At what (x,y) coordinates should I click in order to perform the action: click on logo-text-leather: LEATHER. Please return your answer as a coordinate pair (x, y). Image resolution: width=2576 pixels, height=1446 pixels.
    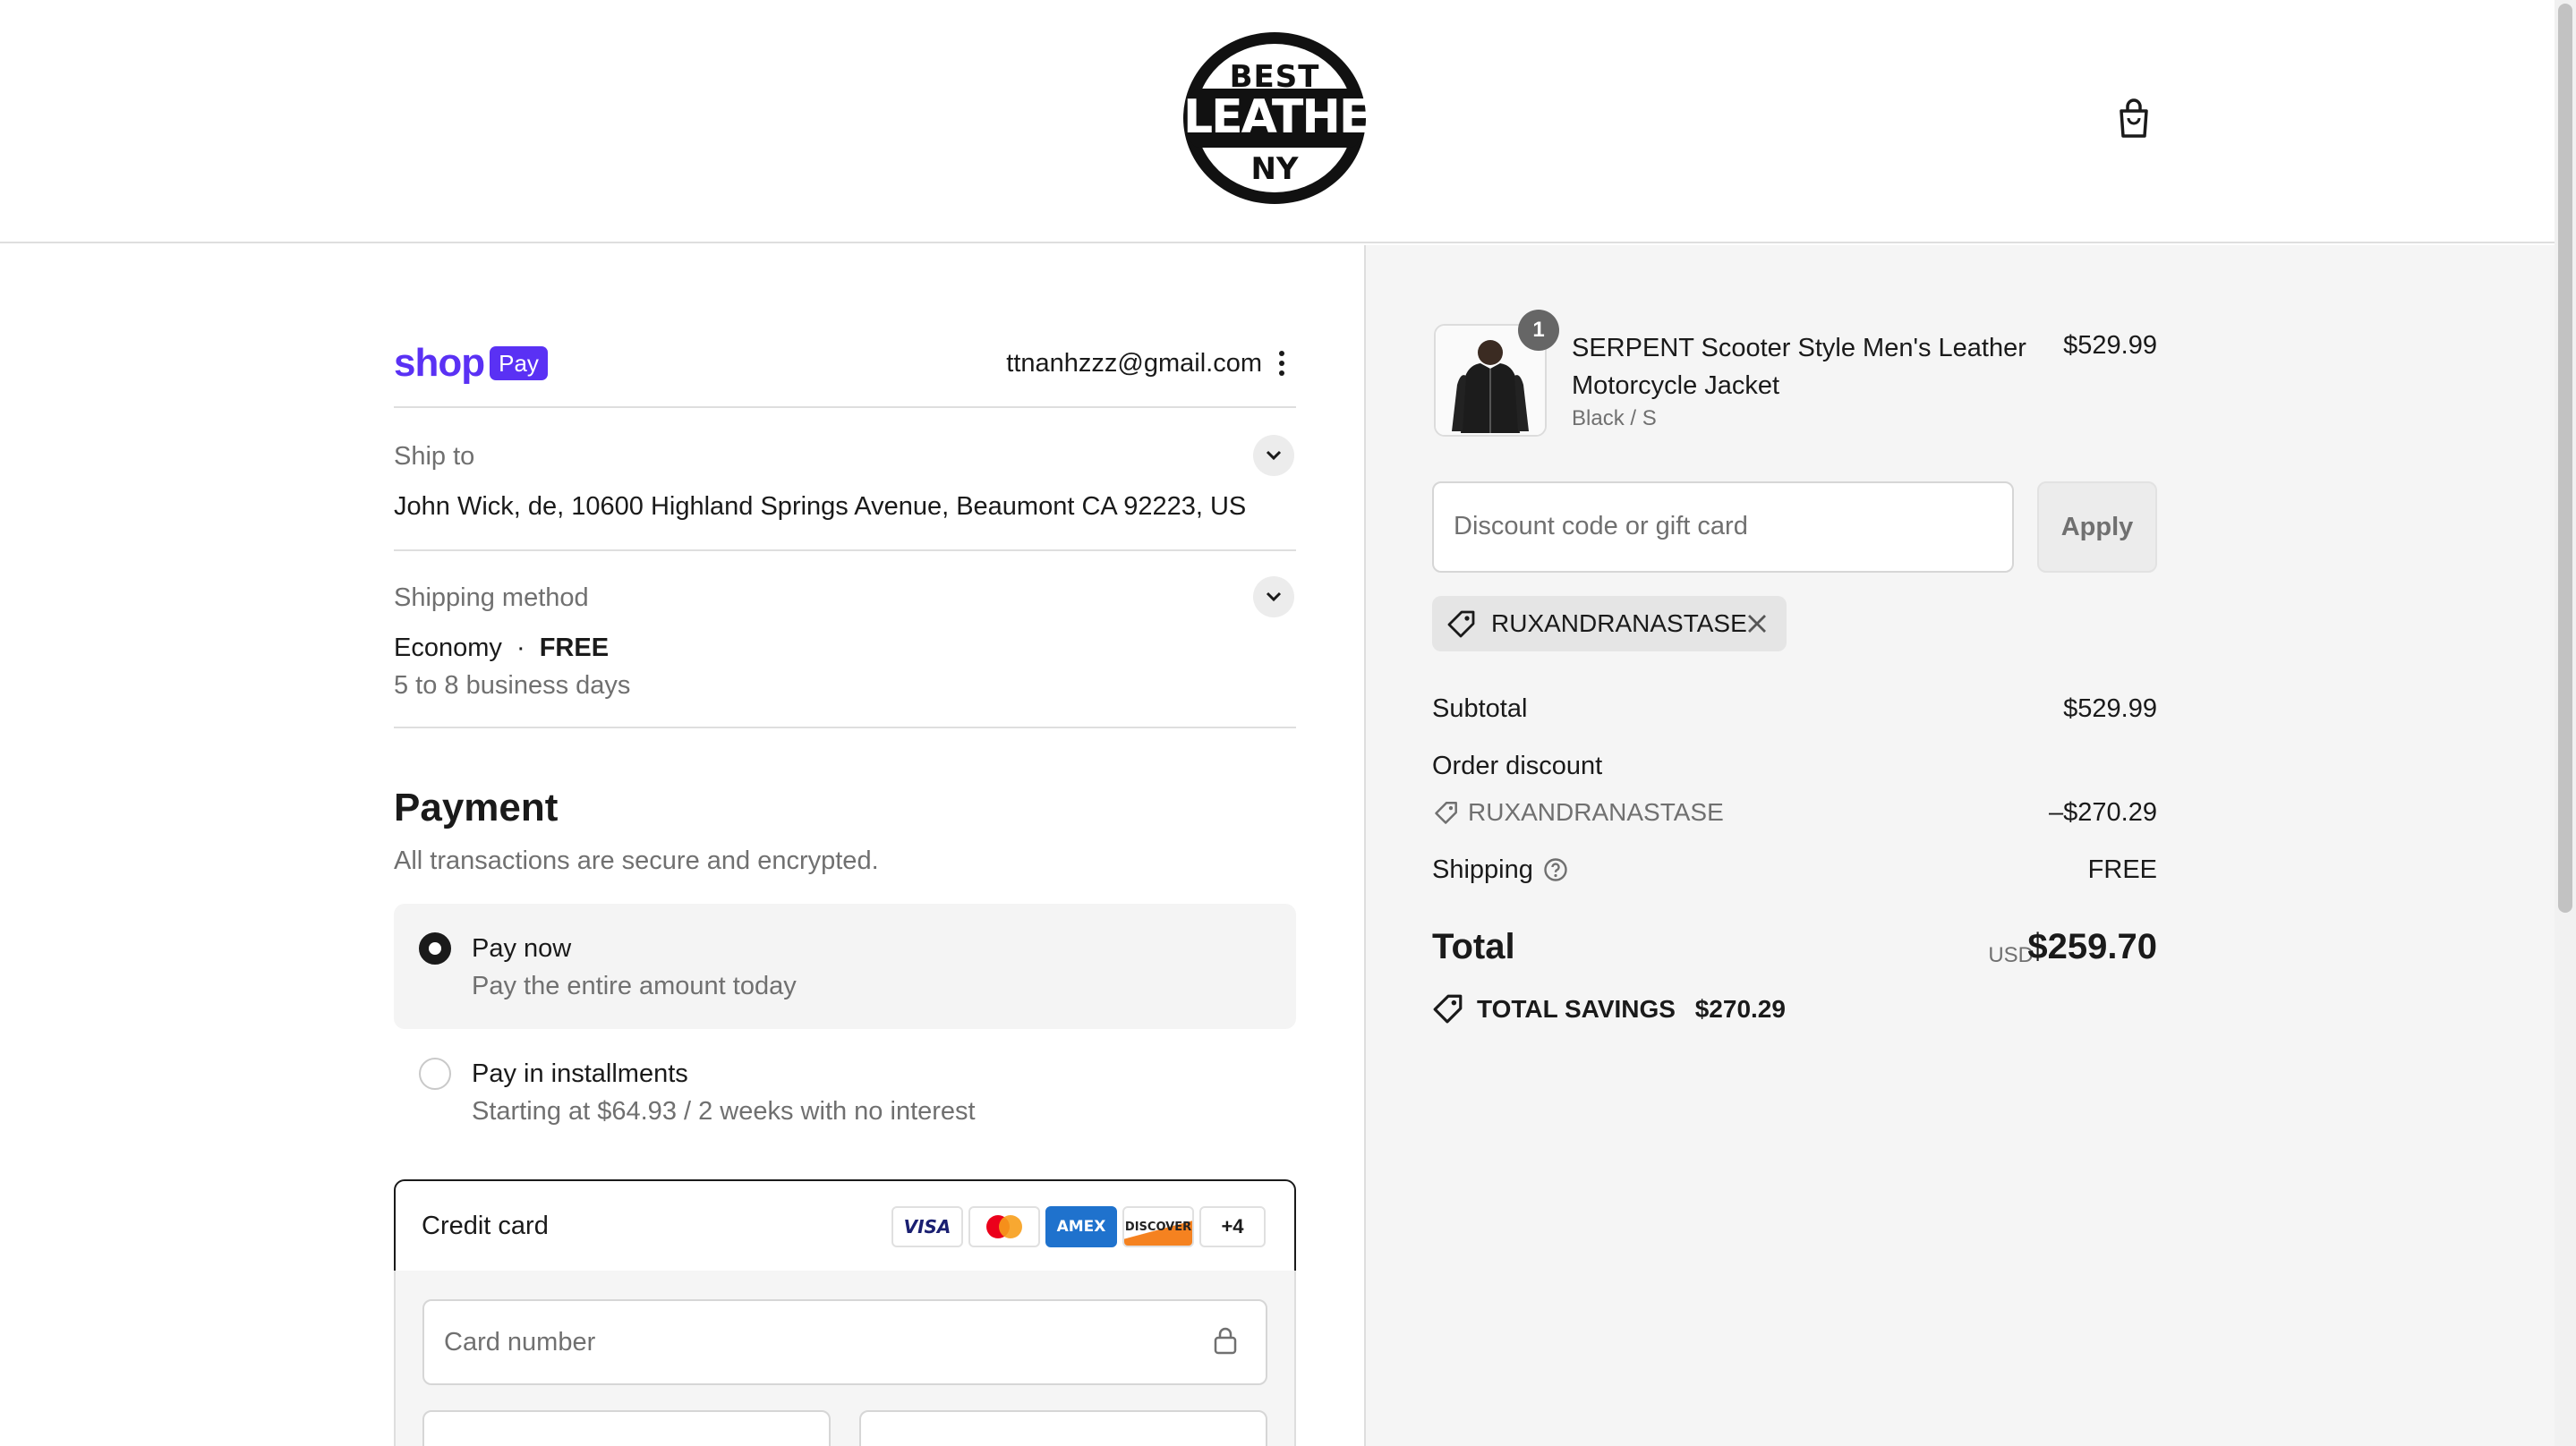
    Looking at the image, I should click on (1293, 117).